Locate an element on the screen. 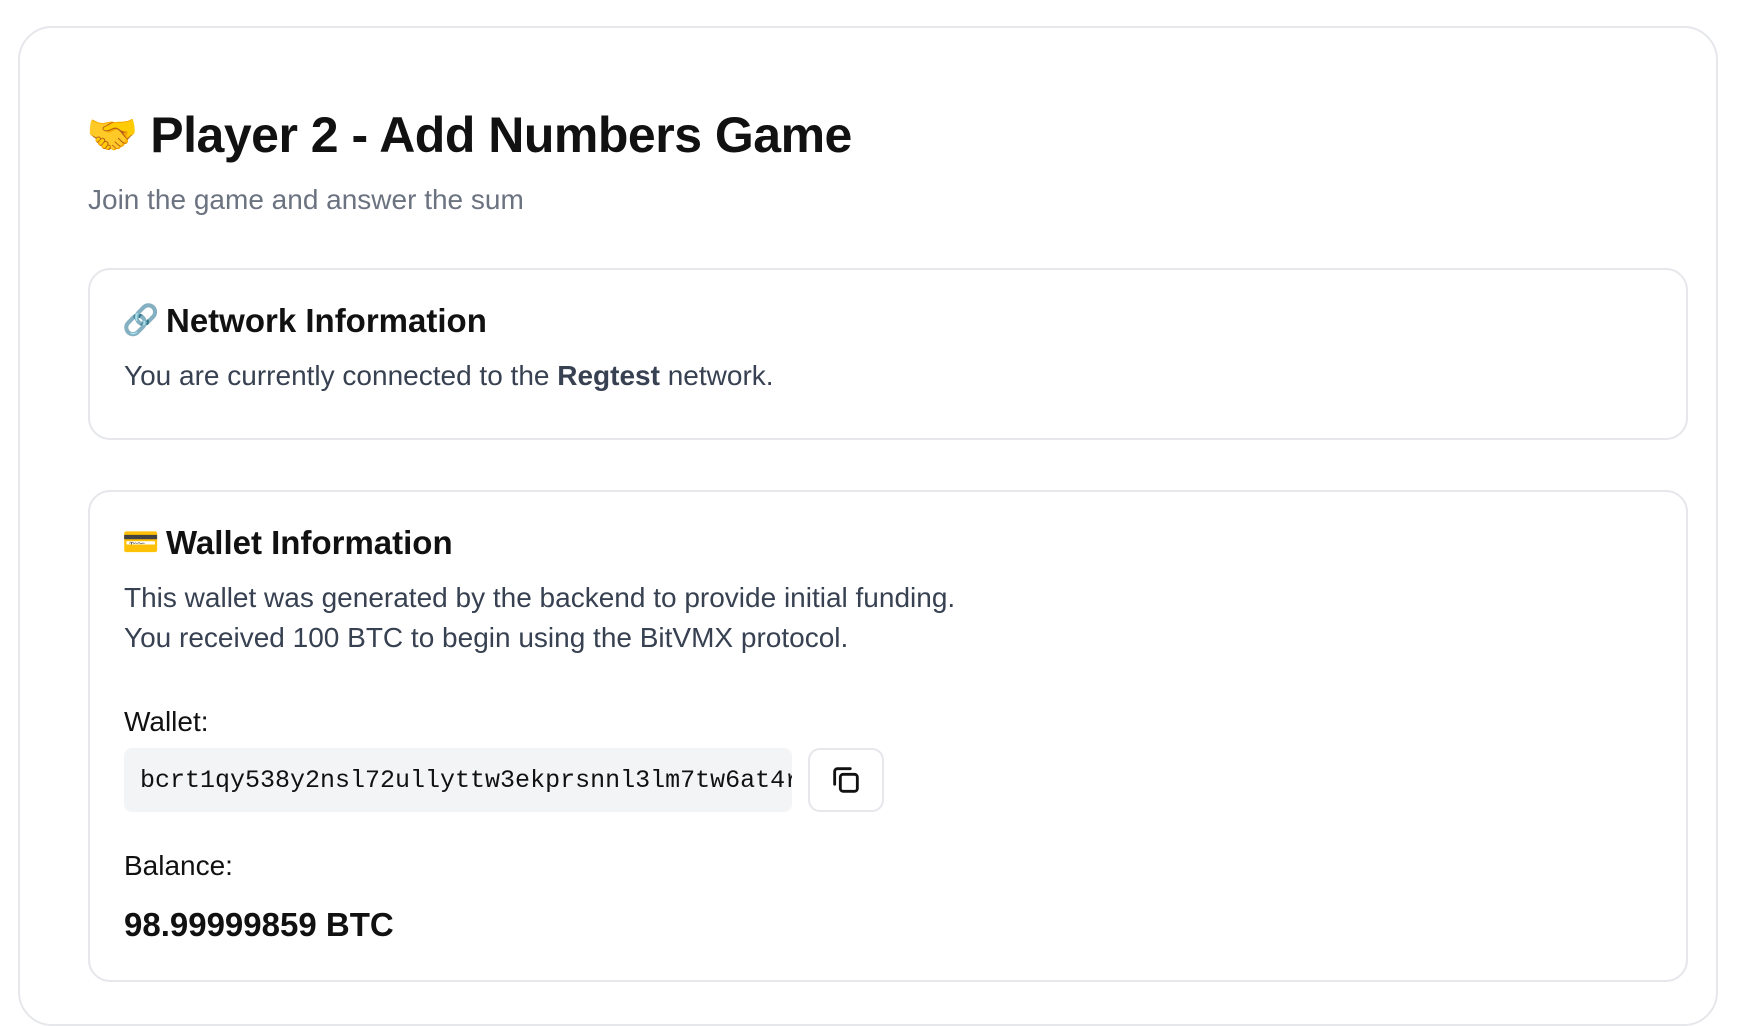  handshake-icon: 🤝 is located at coordinates (112, 134).